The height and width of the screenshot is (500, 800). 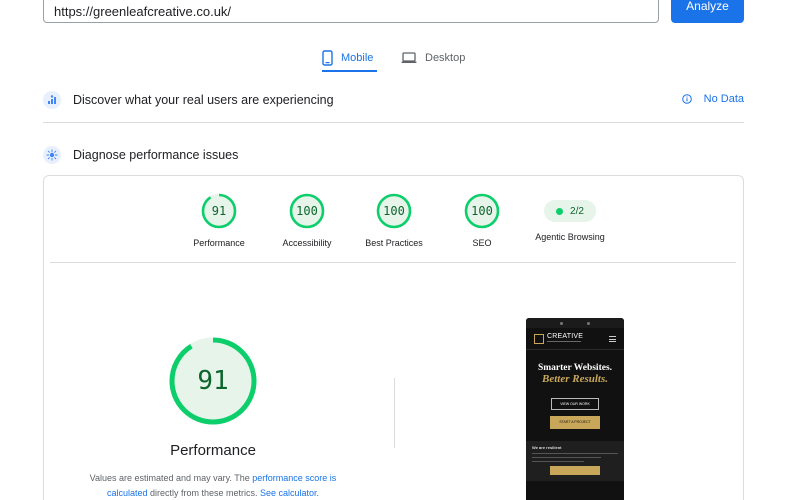 I want to click on pass-dot-icon, so click(x=560, y=211).